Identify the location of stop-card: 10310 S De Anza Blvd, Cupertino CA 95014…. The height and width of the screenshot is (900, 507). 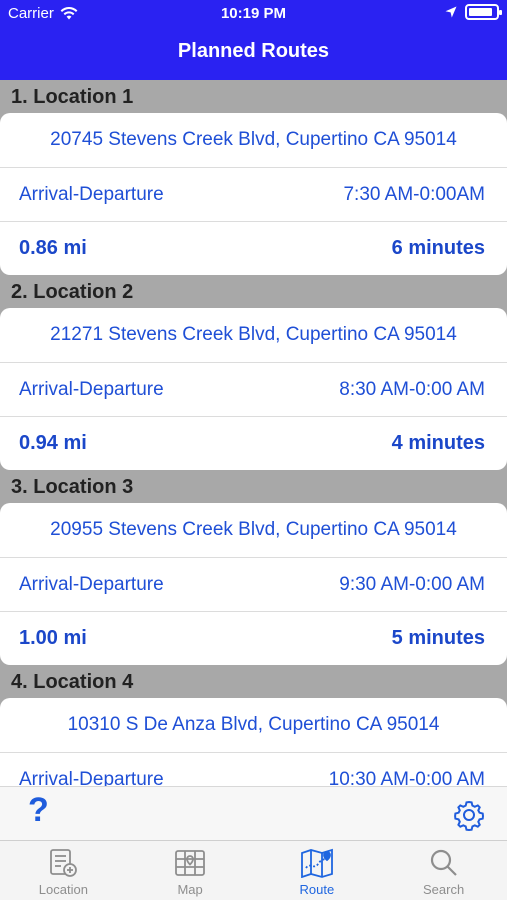
(253, 742).